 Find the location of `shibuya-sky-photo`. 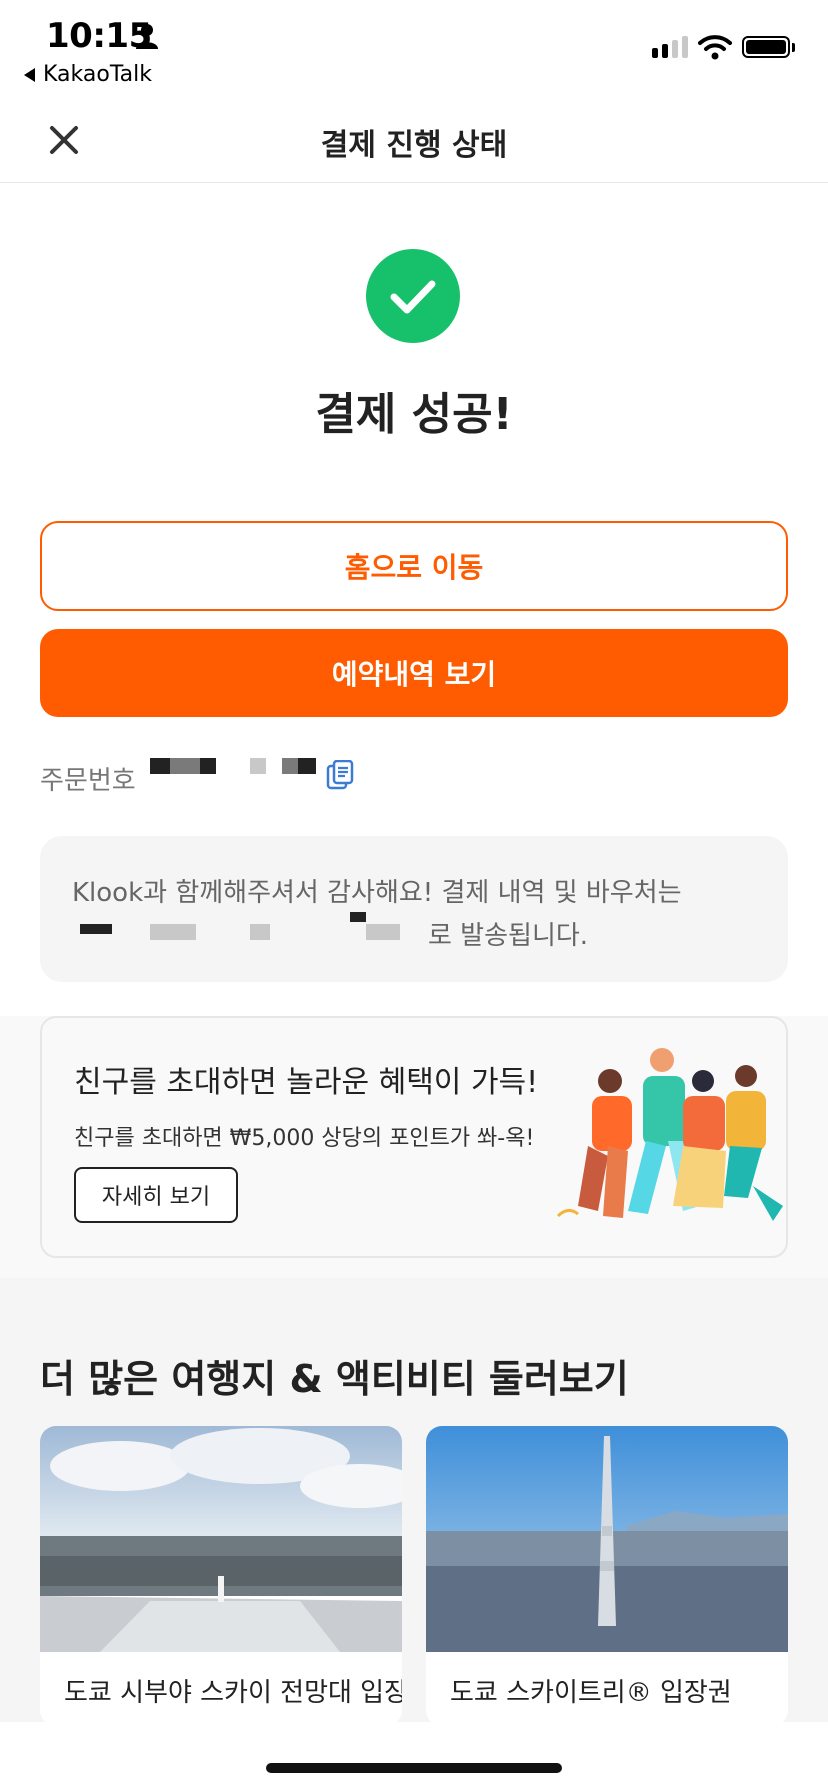

shibuya-sky-photo is located at coordinates (221, 1539).